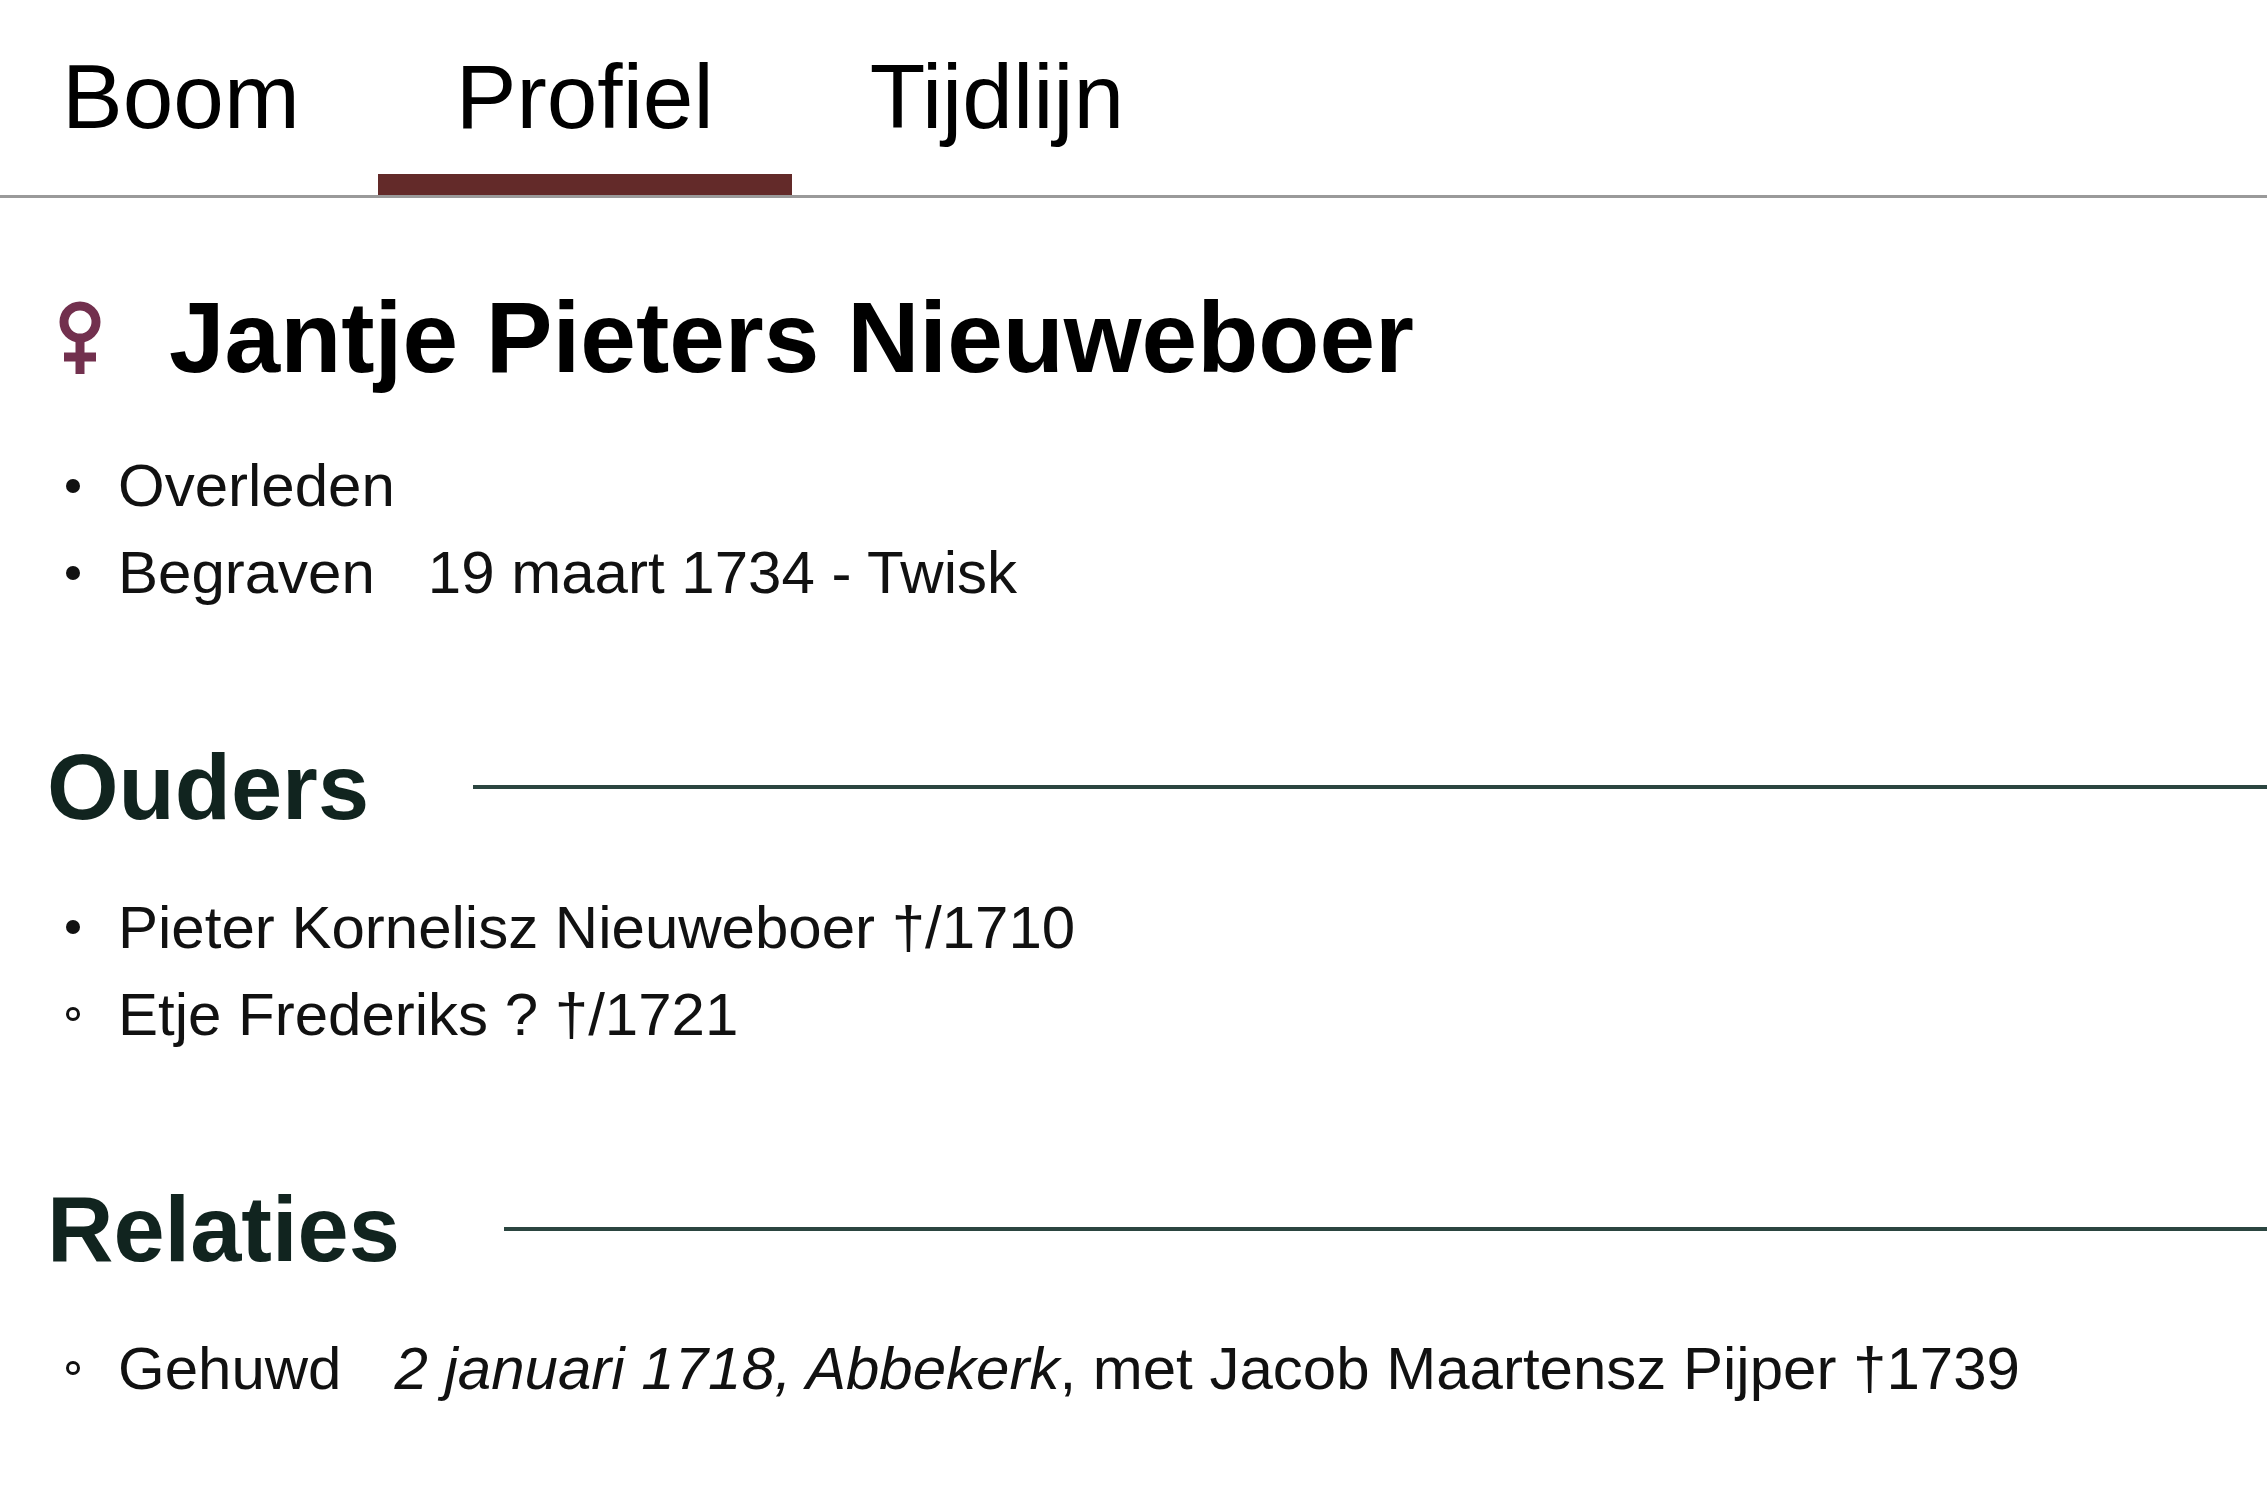 The image size is (2267, 1500). I want to click on event-details: 19 maart 1734 - Twisk, so click(722, 573).